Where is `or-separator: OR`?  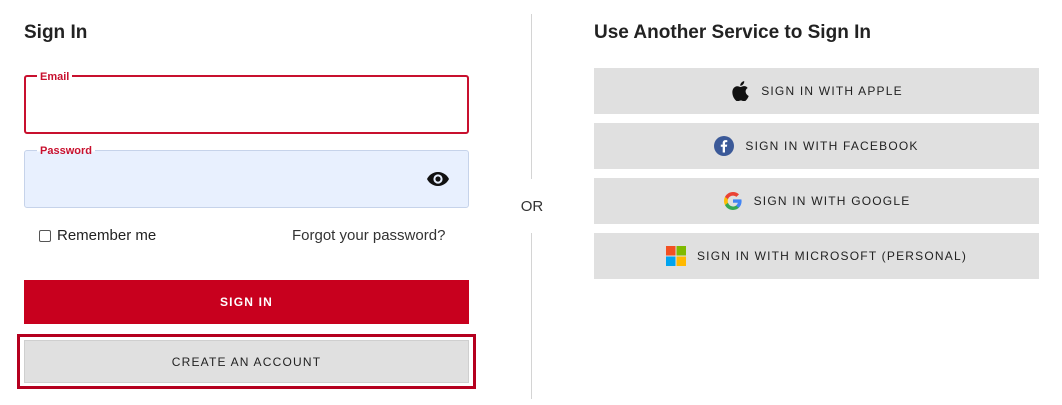 or-separator: OR is located at coordinates (532, 206).